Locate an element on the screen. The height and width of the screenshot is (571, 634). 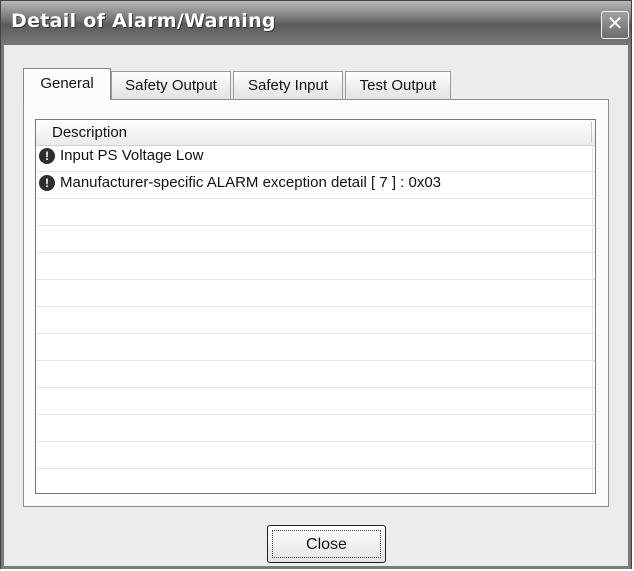
list-item-text: Input PS Voltage Low is located at coordinates (132, 155).